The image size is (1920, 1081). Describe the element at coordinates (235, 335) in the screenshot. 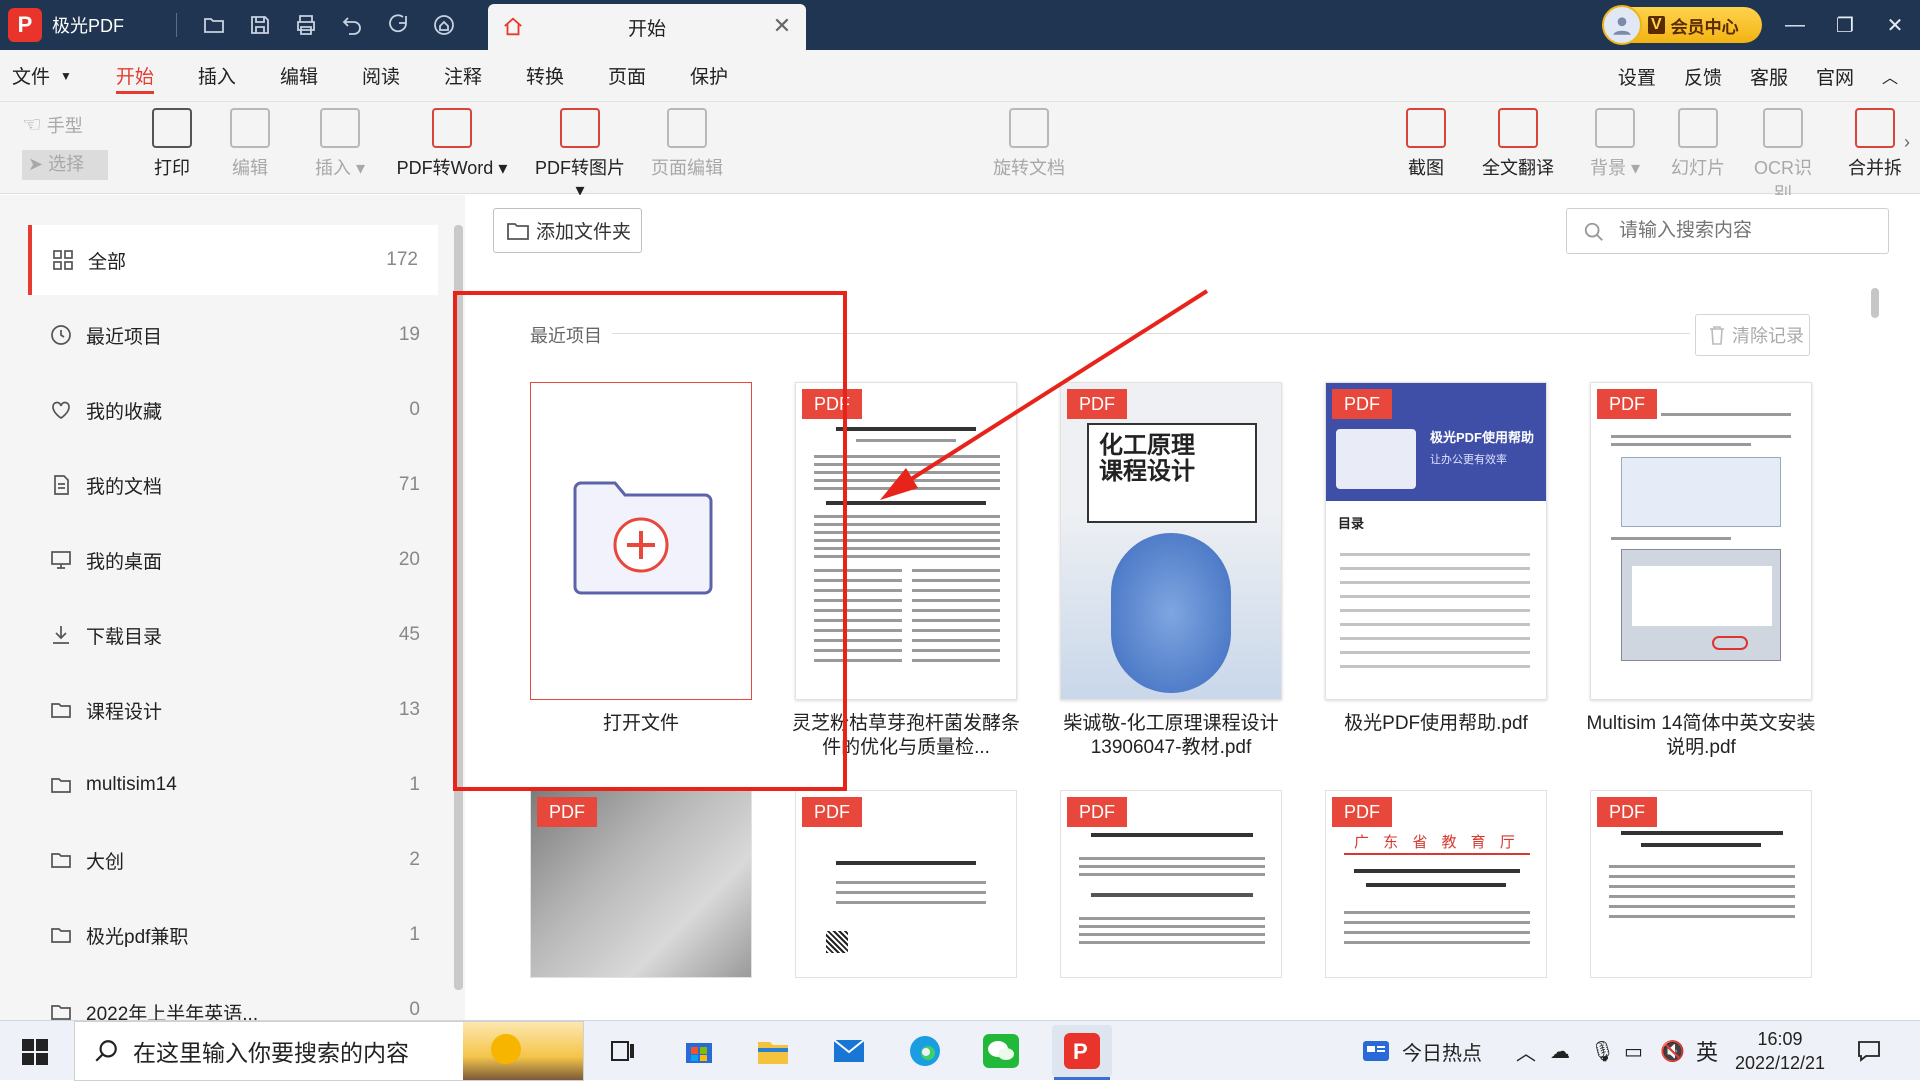

I see `sidebar-item-recent: 最近项目 19` at that location.